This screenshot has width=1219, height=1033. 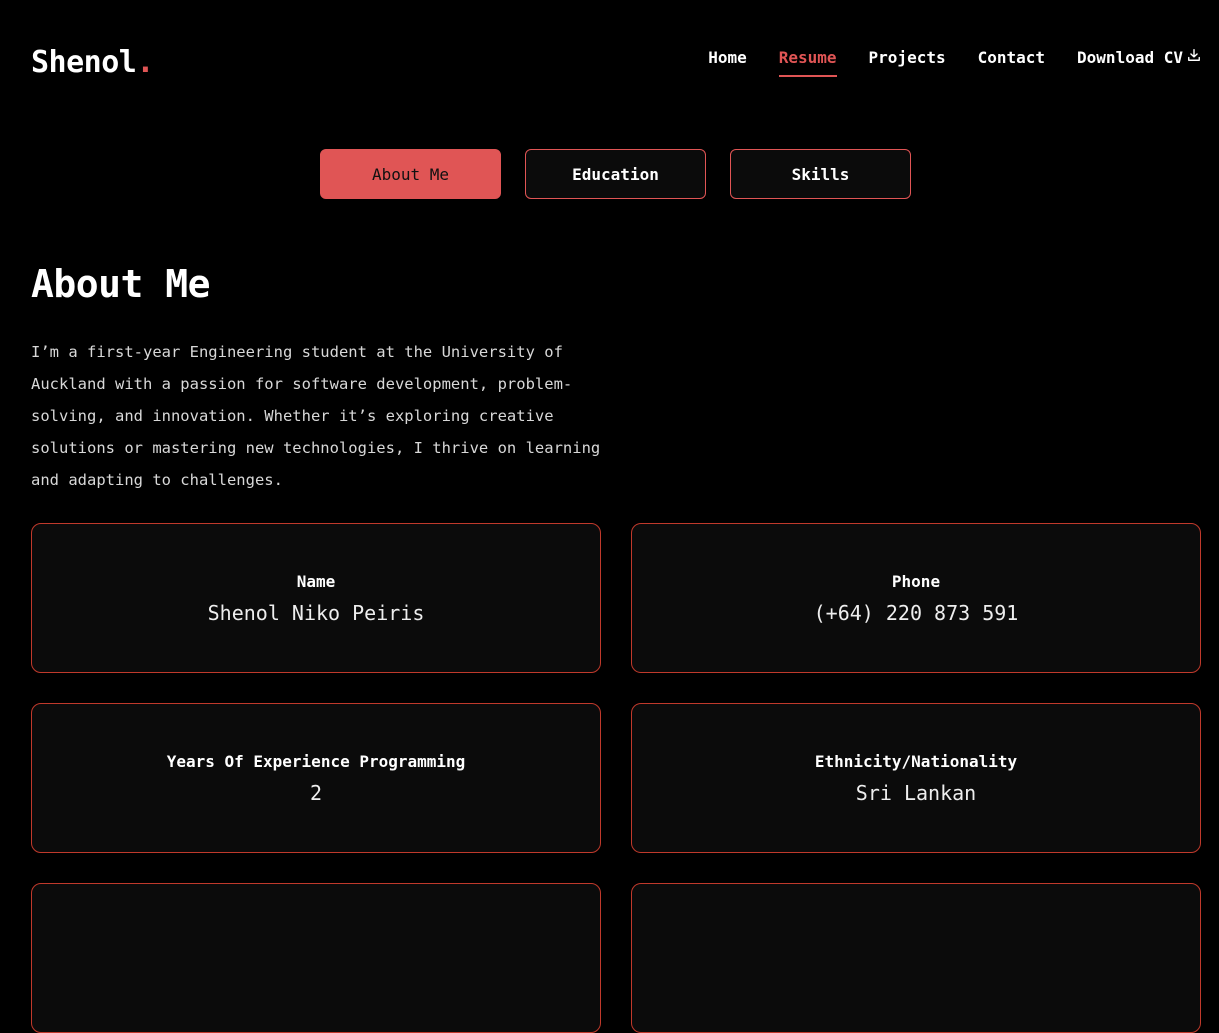 I want to click on info-card-nationality: Ethnicity/Nationality Sri Lankan, so click(x=916, y=778).